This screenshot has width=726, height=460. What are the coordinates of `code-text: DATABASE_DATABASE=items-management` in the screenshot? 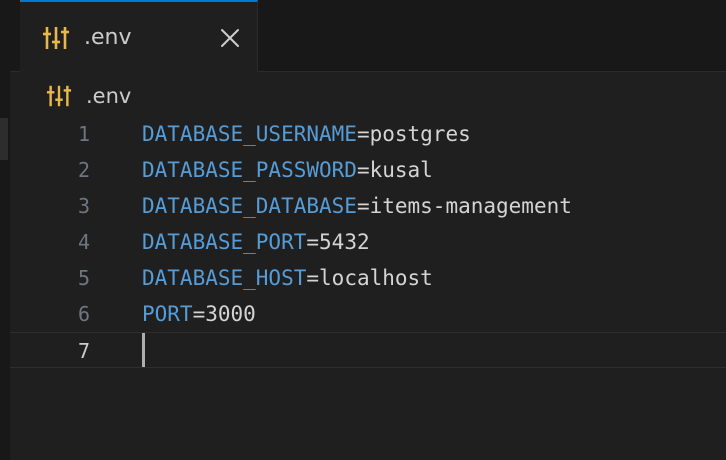 It's located at (357, 206).